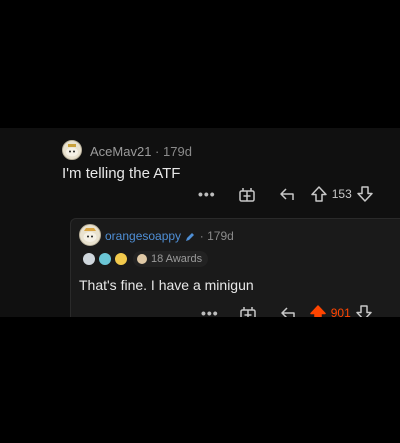 The height and width of the screenshot is (443, 400). I want to click on comment-meta: AceMav21 · 179d, so click(141, 151).